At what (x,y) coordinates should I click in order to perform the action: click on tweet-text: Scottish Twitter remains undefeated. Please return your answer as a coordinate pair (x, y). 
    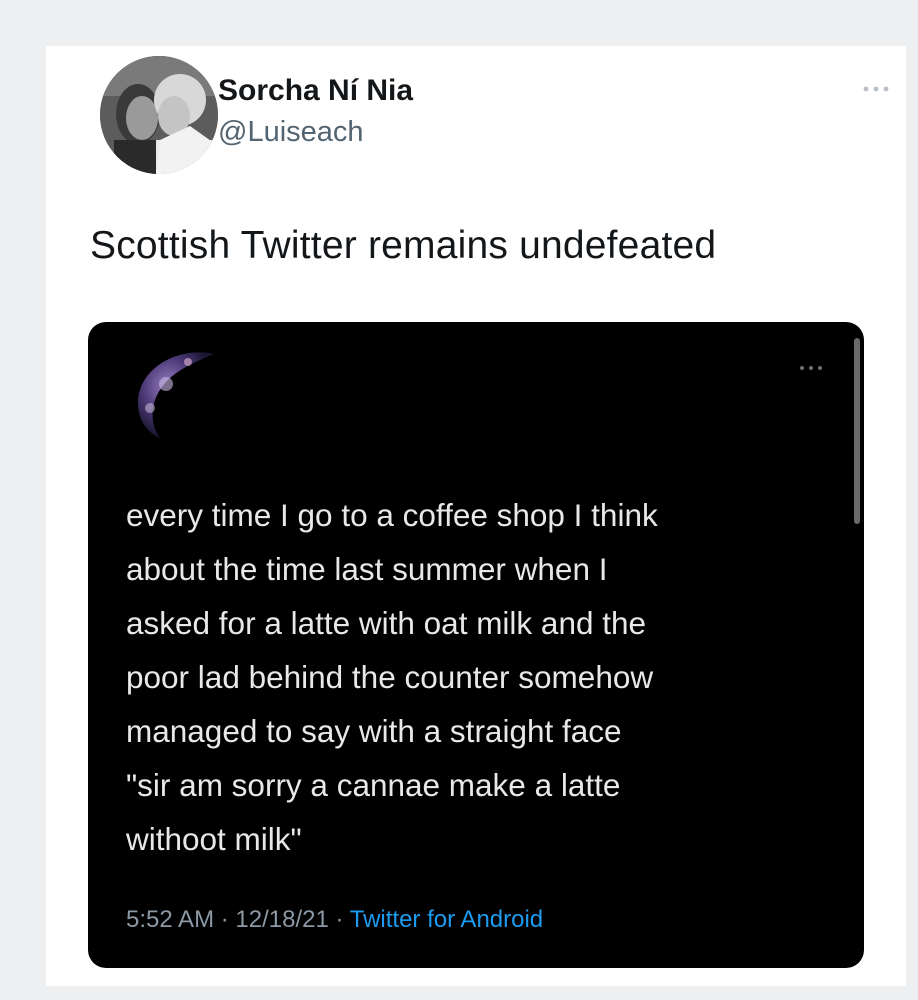
    Looking at the image, I should click on (403, 245).